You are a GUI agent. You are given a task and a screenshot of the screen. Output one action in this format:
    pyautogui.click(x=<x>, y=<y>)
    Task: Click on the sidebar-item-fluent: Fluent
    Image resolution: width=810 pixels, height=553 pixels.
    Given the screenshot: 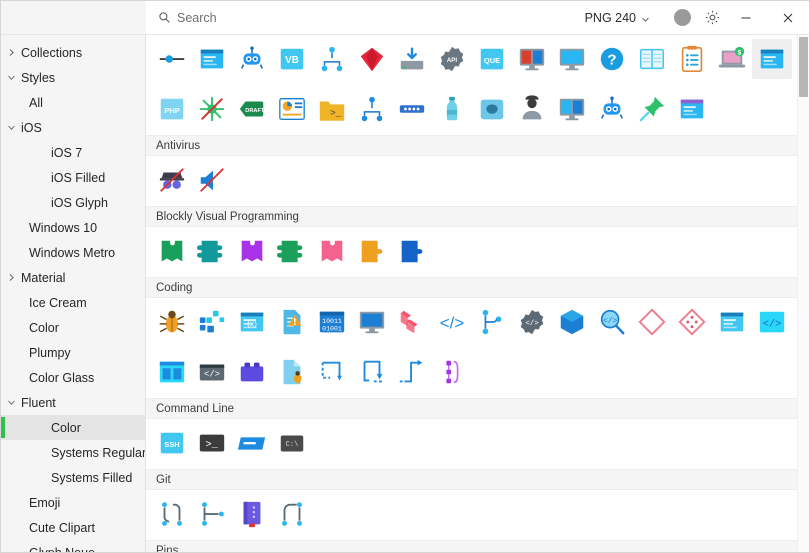 What is the action you would take?
    pyautogui.click(x=73, y=402)
    